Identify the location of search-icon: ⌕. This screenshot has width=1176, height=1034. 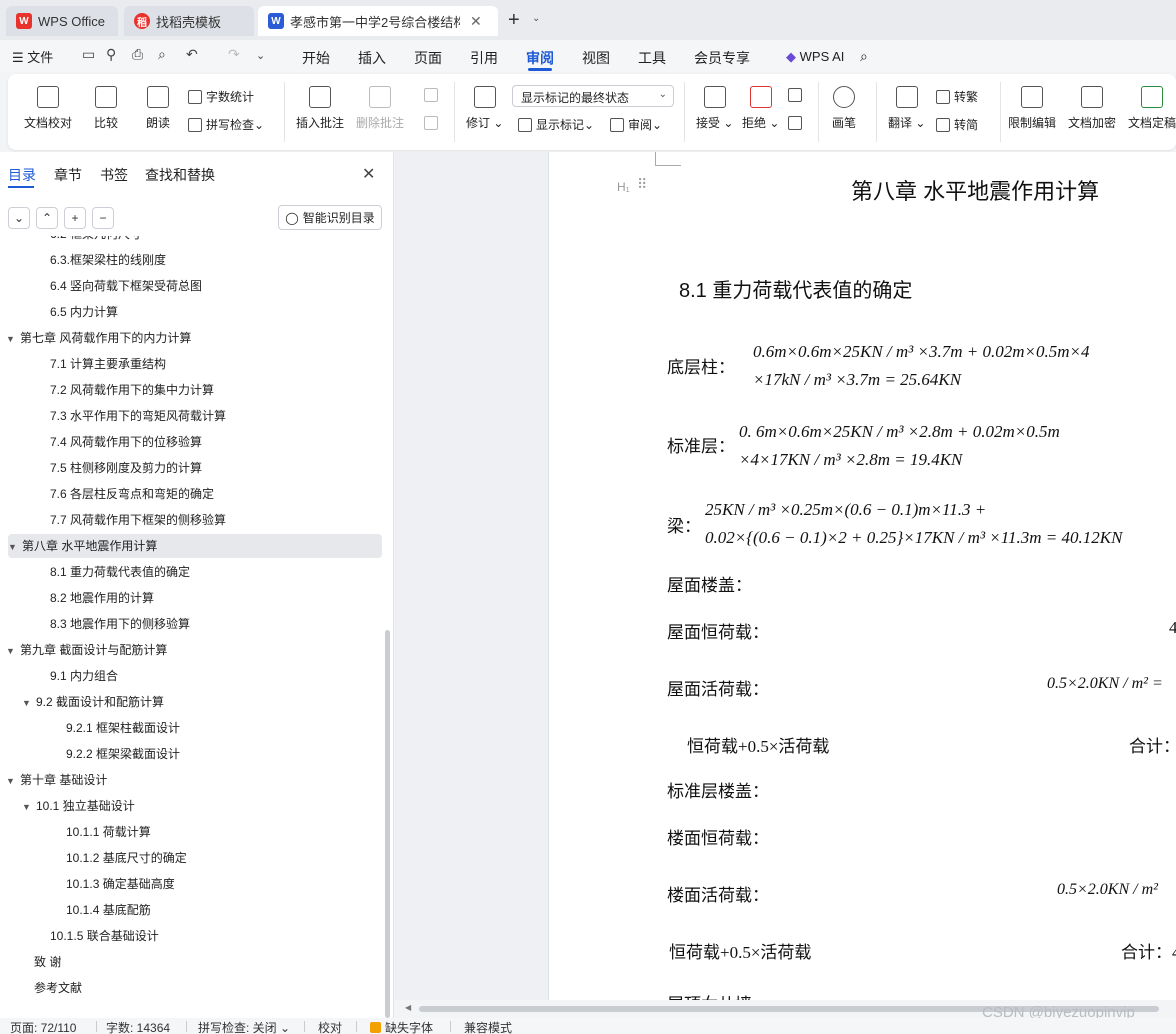
(864, 56).